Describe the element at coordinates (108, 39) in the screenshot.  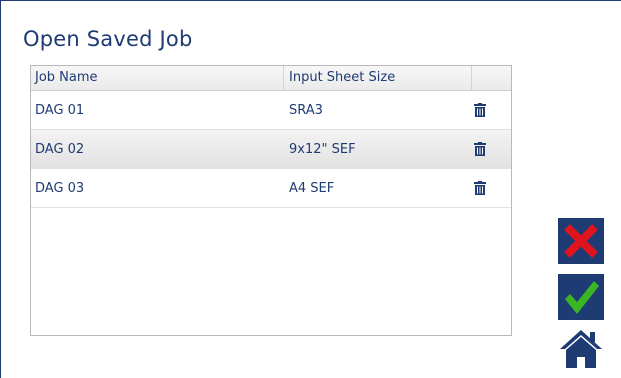
I see `page-title: Open Saved Job` at that location.